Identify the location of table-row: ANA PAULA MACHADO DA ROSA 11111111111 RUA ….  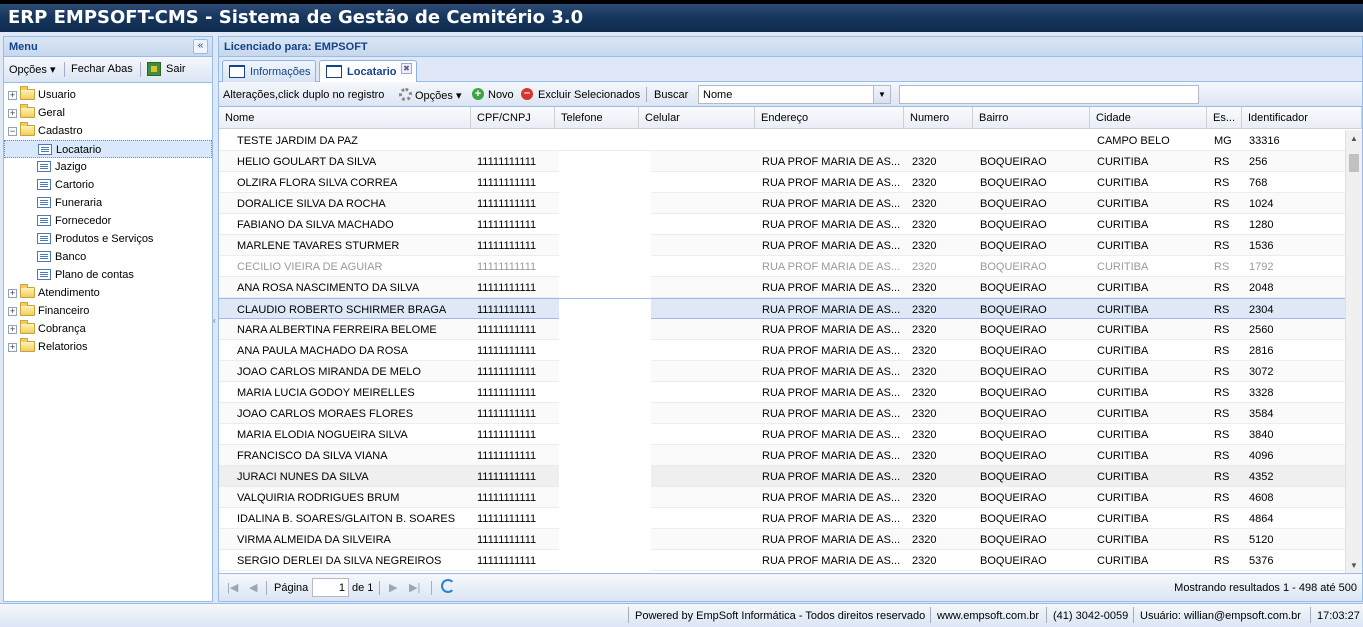
(790, 350).